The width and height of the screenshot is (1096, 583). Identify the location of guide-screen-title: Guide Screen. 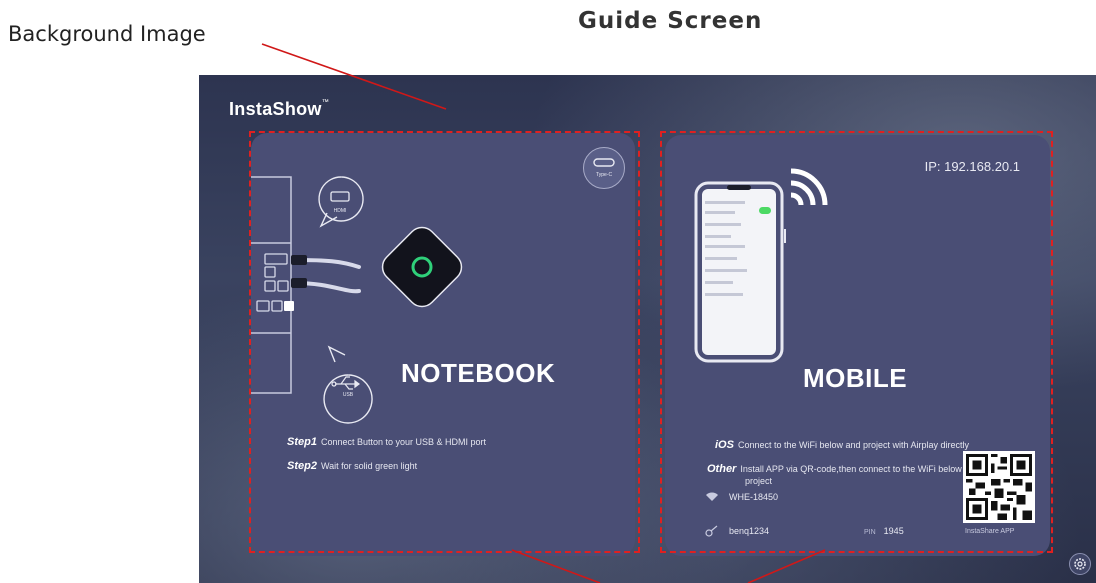
(670, 21).